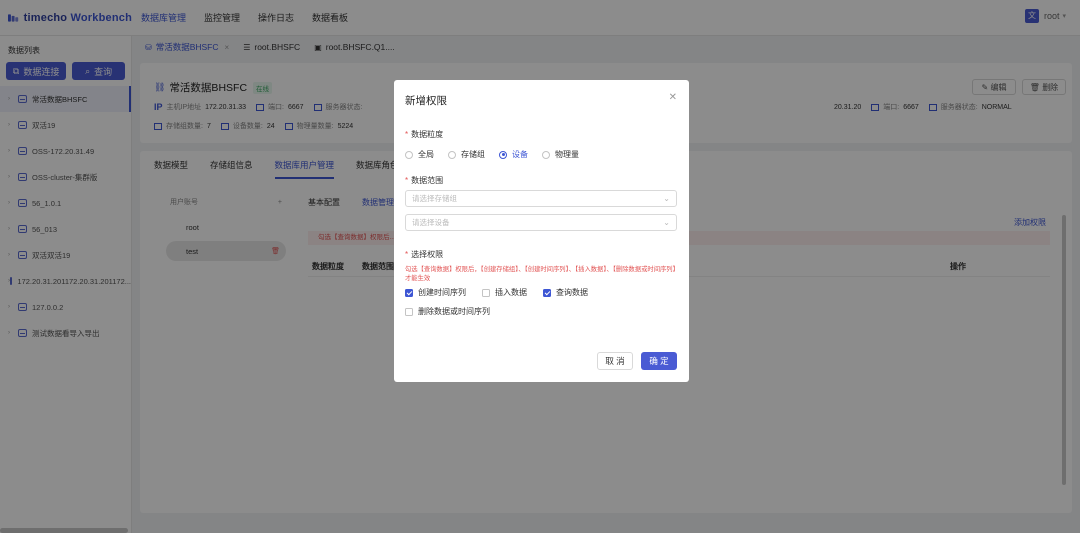 The width and height of the screenshot is (1080, 533). Describe the element at coordinates (447, 311) in the screenshot. I see `checkbox-delete-data: 删除数据或时间序列` at that location.